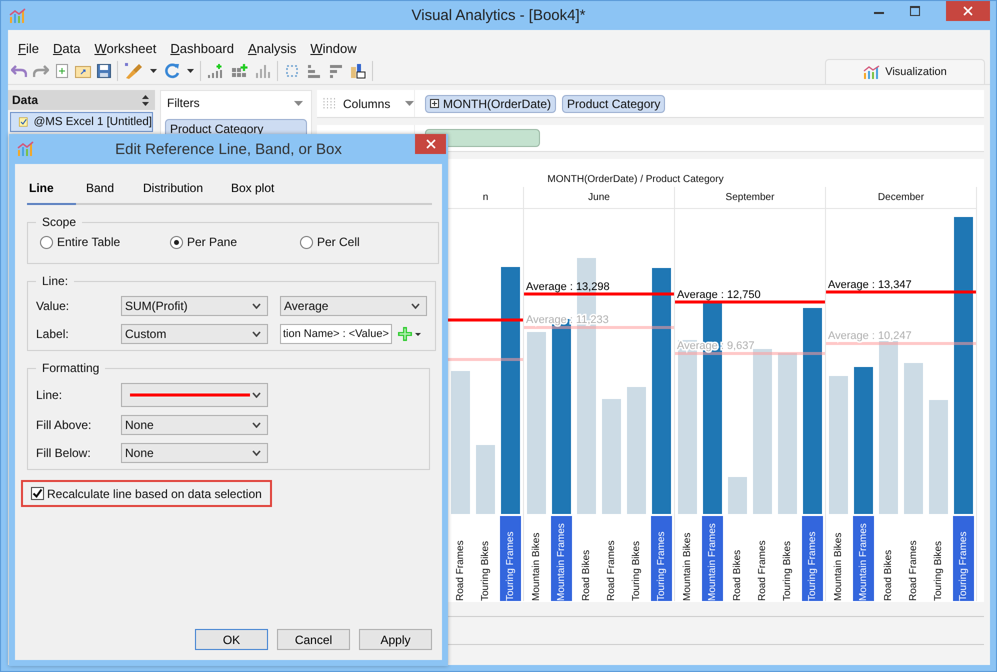  Describe the element at coordinates (19, 71) in the screenshot. I see `undo-icon` at that location.